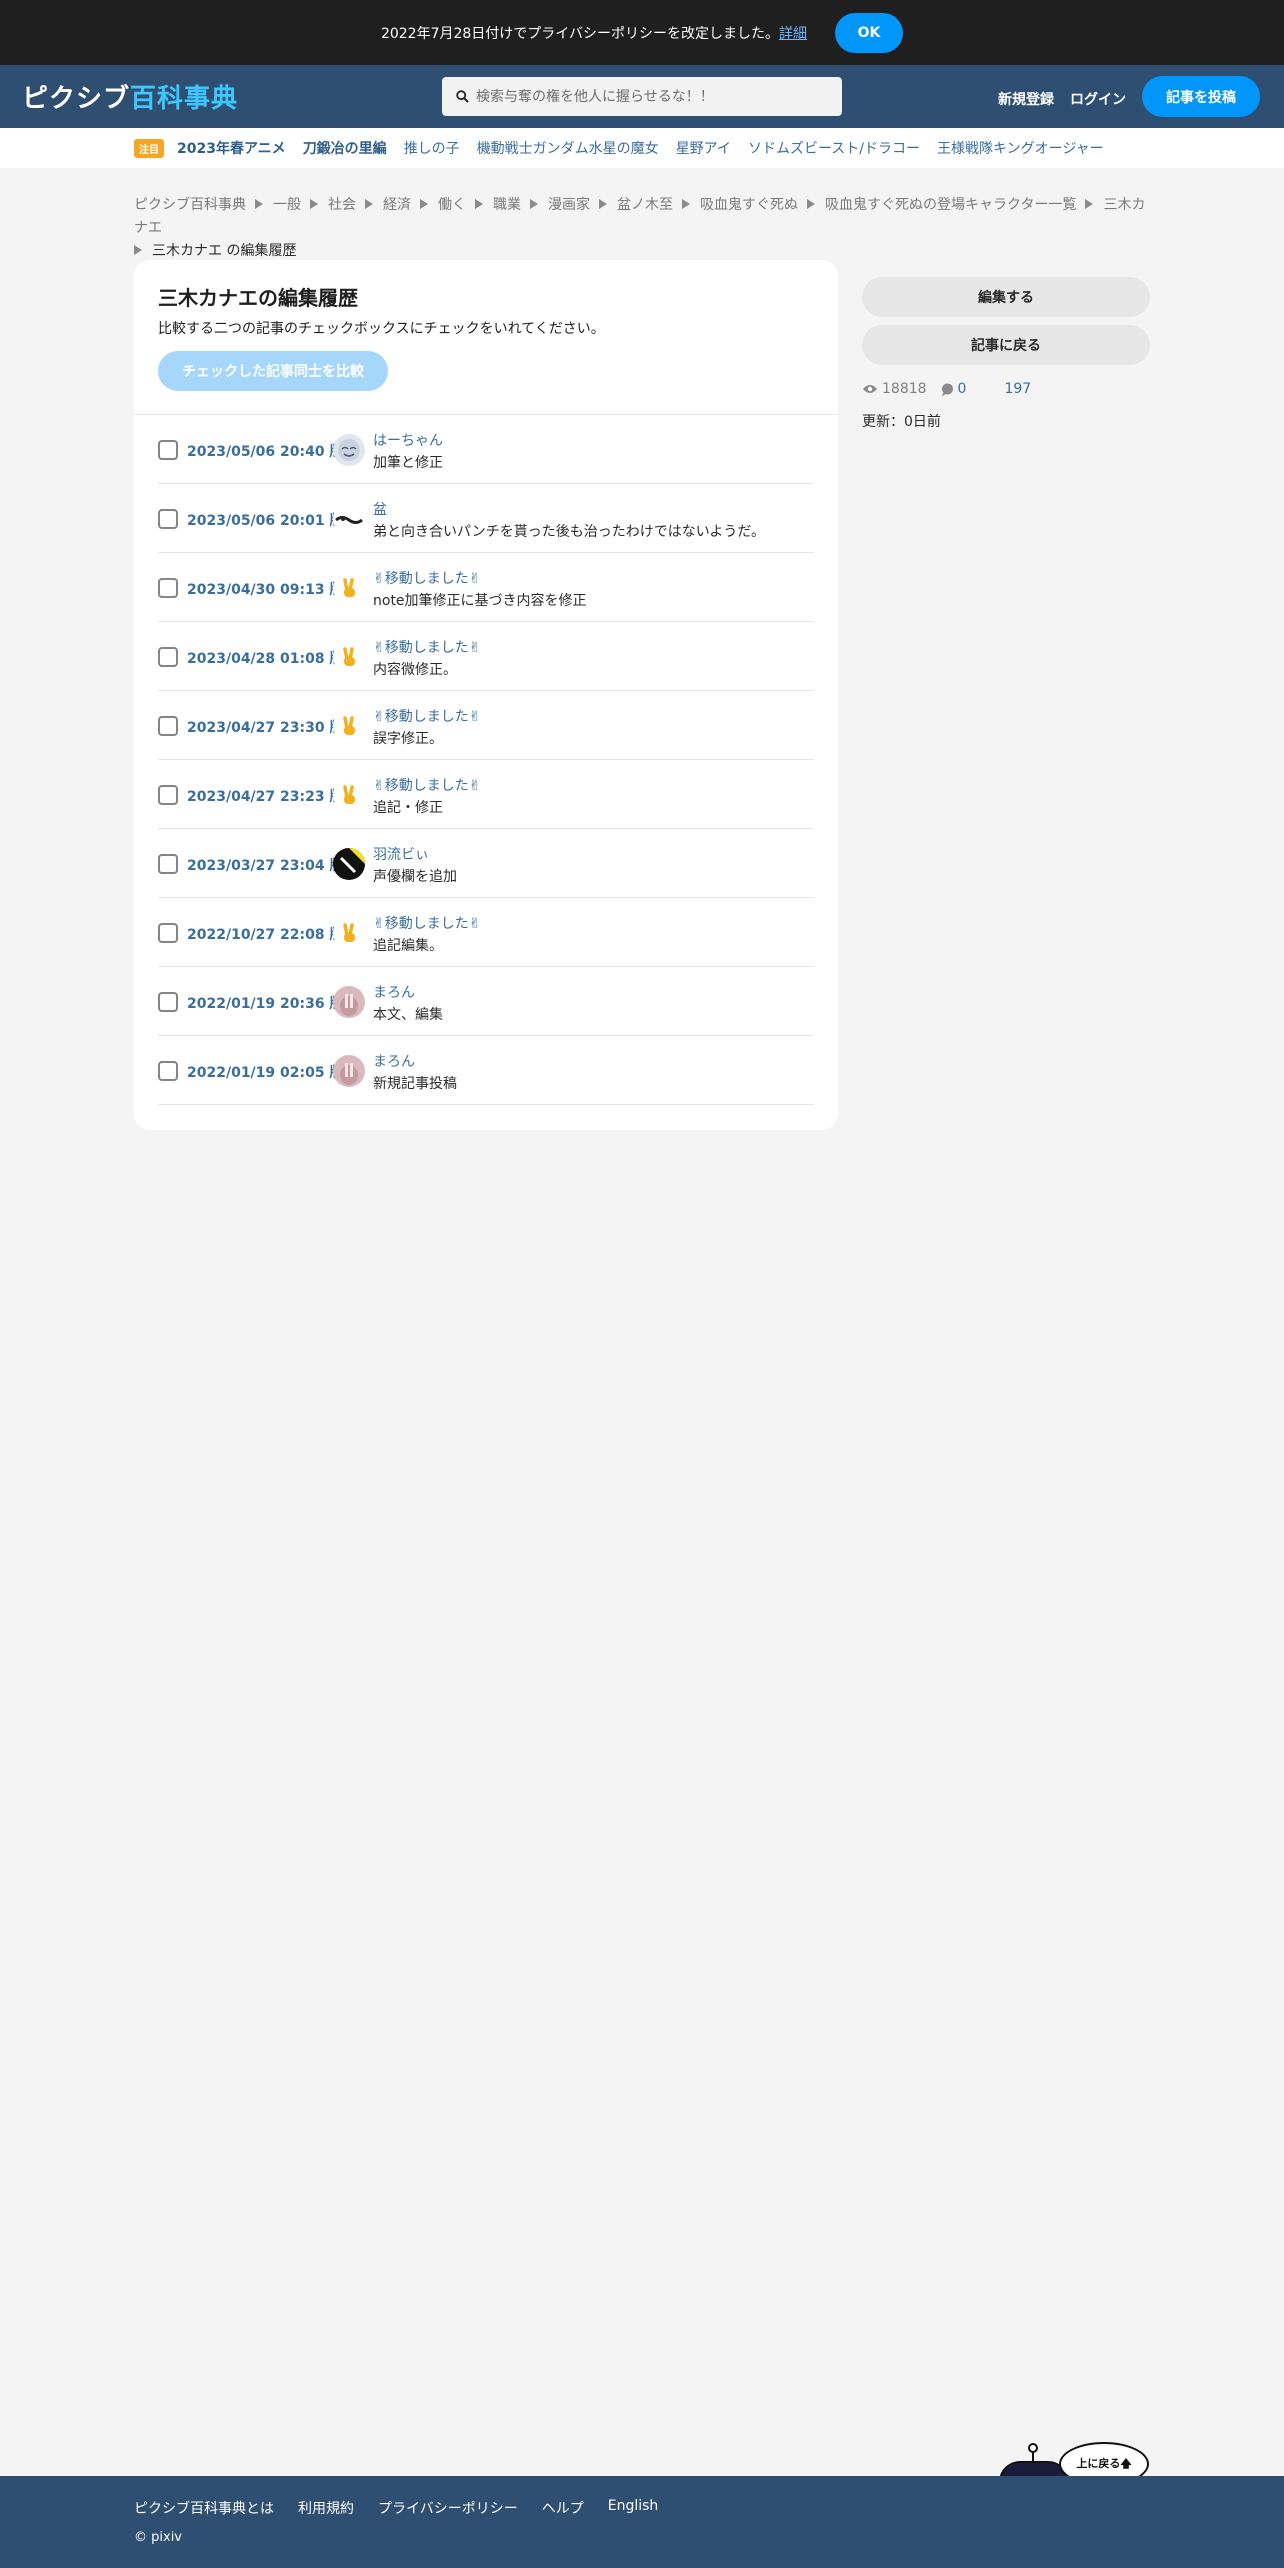  I want to click on edit-button: 編集する, so click(1006, 297).